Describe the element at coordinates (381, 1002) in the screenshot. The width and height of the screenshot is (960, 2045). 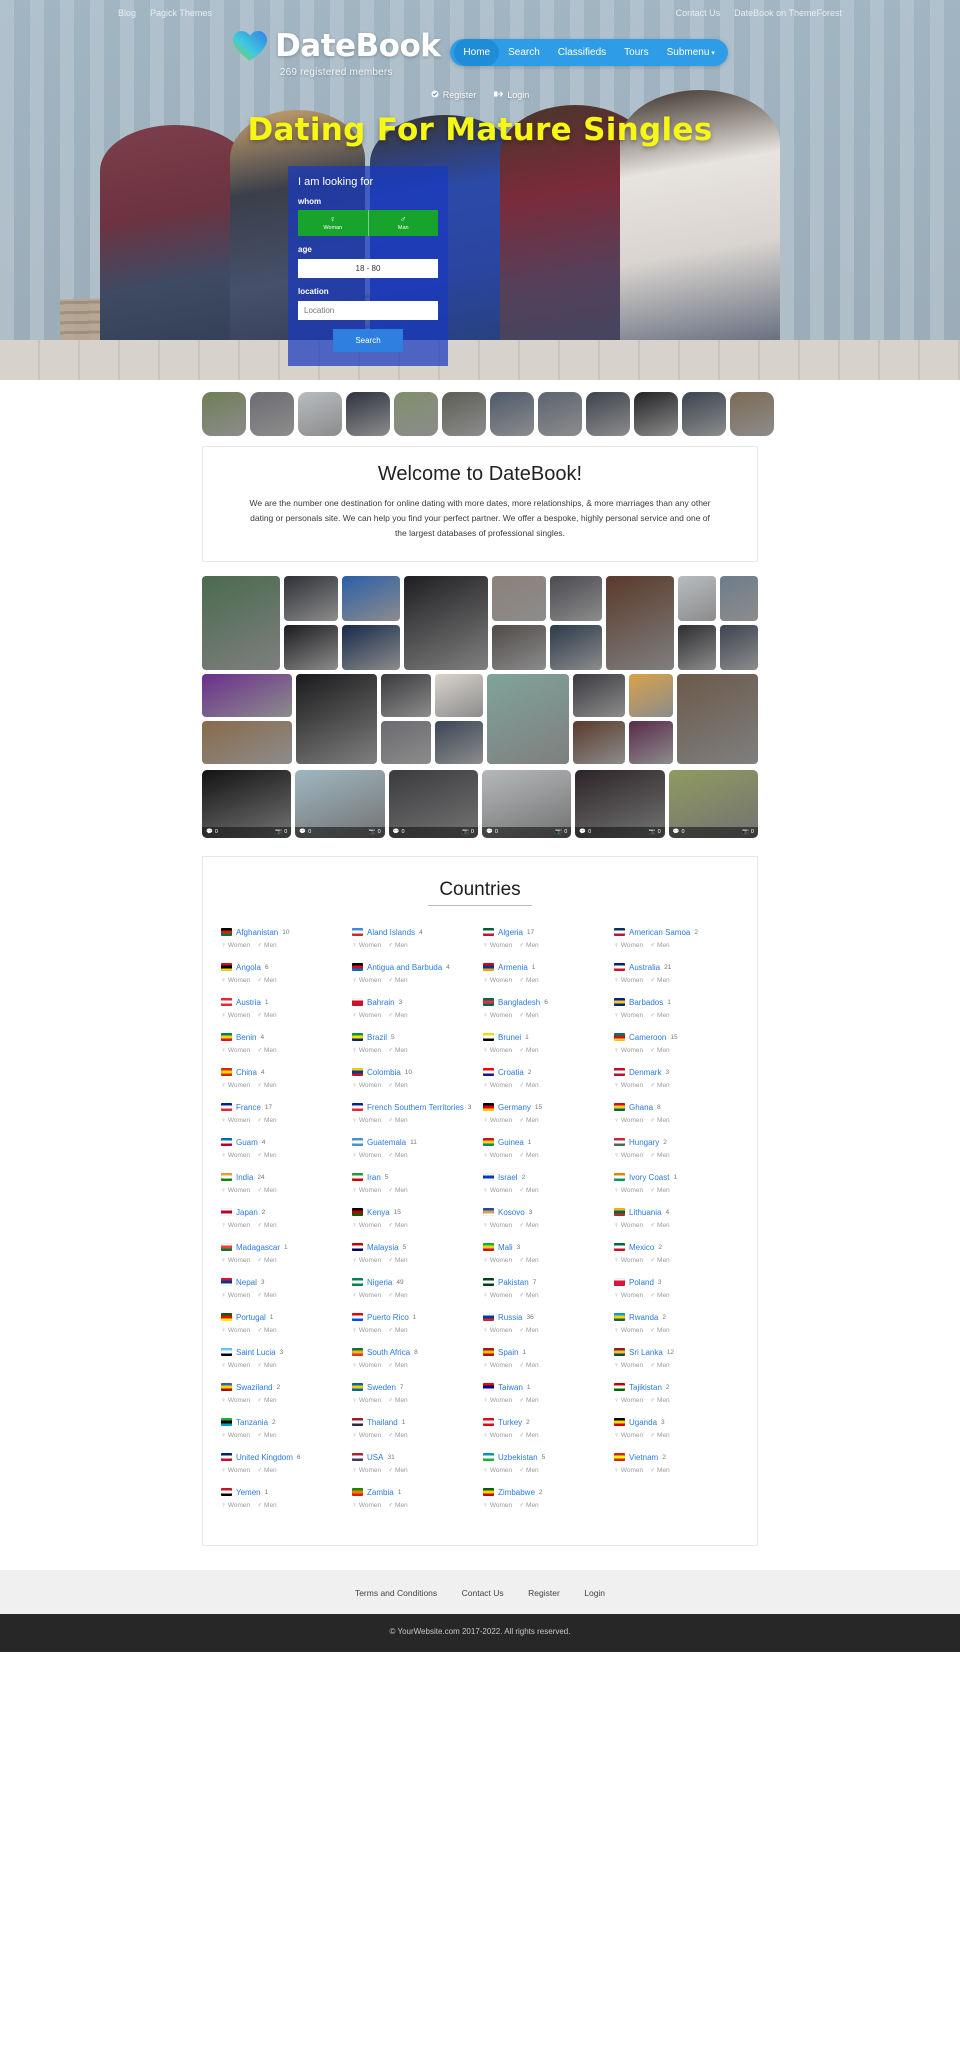
I see `country-link: Bahrain` at that location.